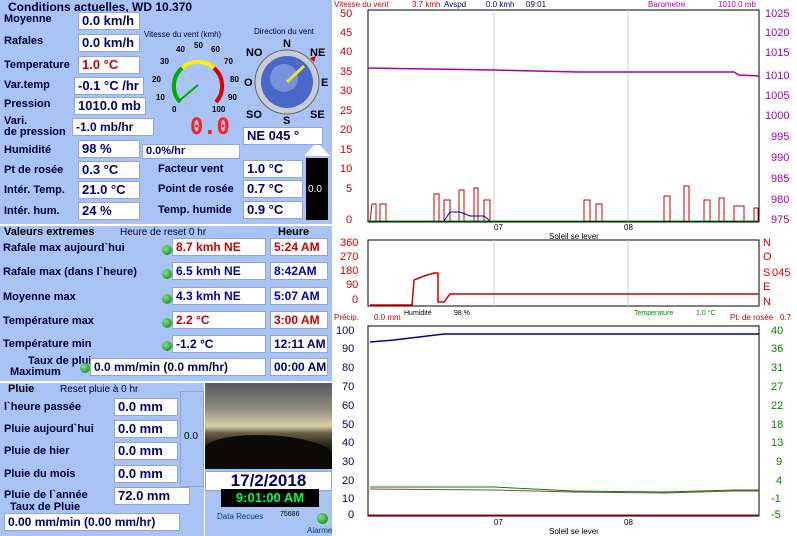 This screenshot has height=536, width=797. I want to click on gauge-tick: 90, so click(232, 97).